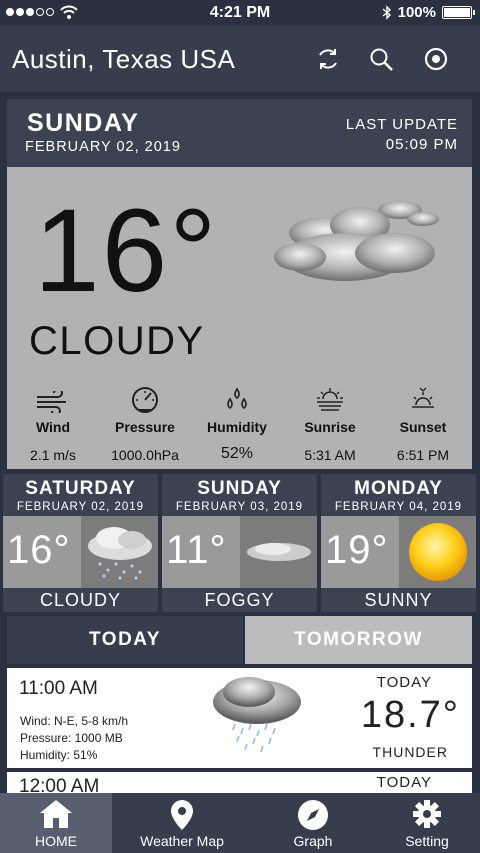 This screenshot has height=853, width=480. What do you see at coordinates (56, 814) in the screenshot?
I see `home-icon` at bounding box center [56, 814].